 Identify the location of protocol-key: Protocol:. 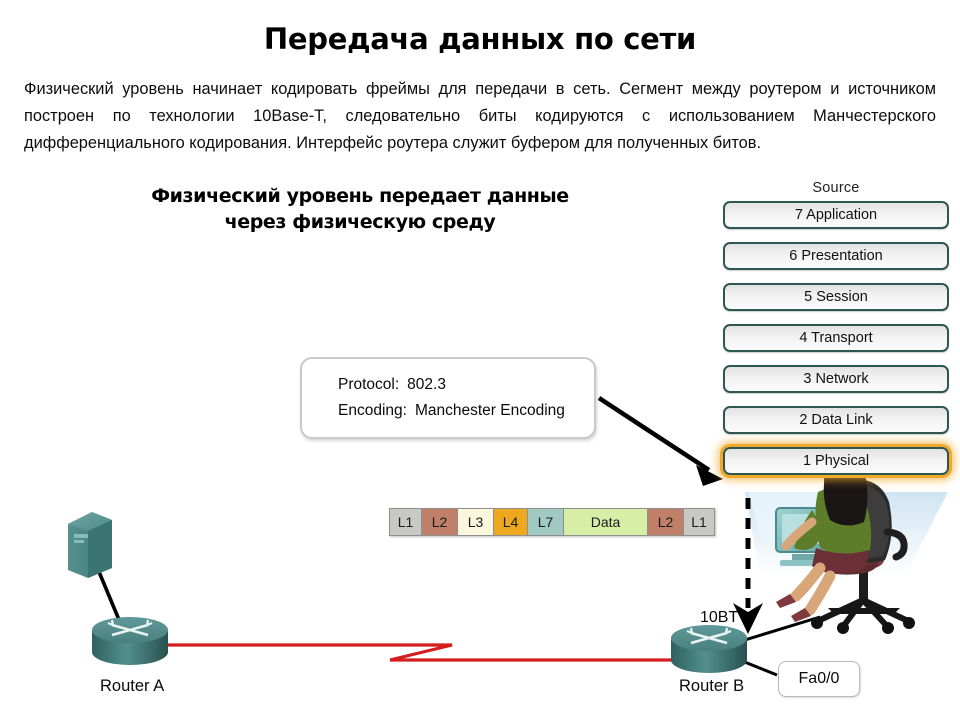
(369, 384).